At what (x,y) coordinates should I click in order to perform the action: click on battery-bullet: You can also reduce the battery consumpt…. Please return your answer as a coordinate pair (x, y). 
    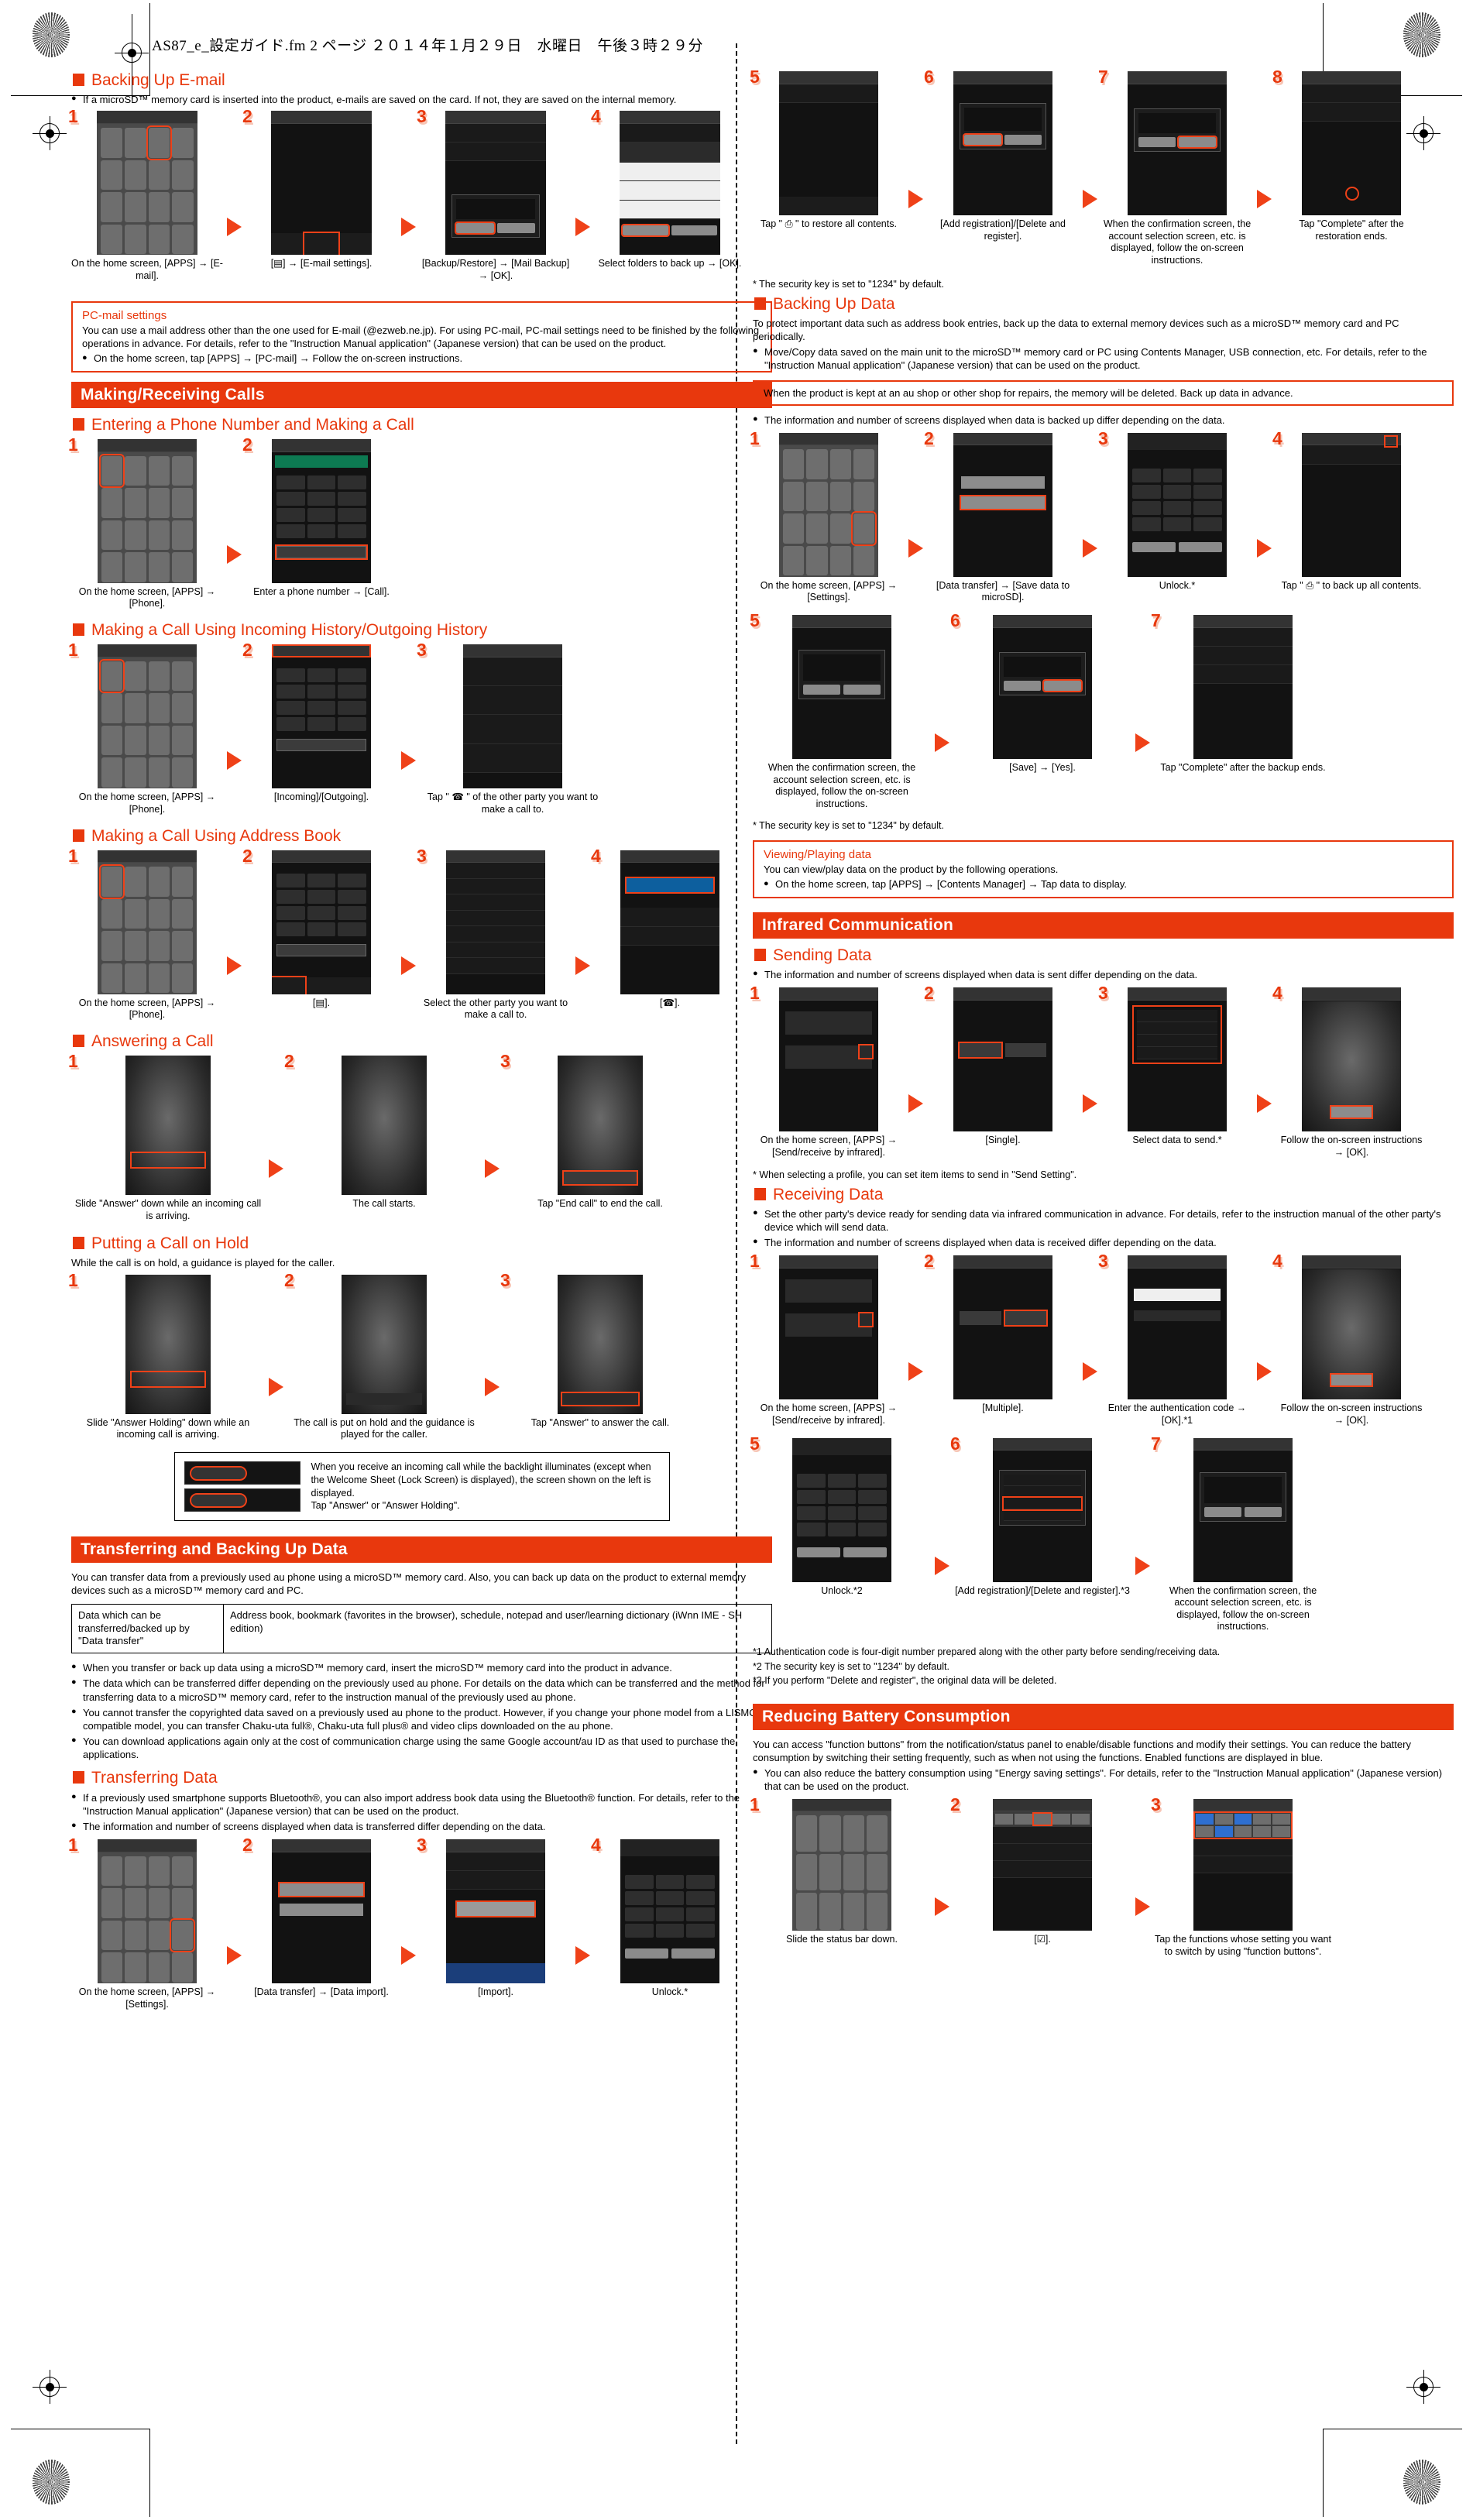
    Looking at the image, I should click on (1103, 1779).